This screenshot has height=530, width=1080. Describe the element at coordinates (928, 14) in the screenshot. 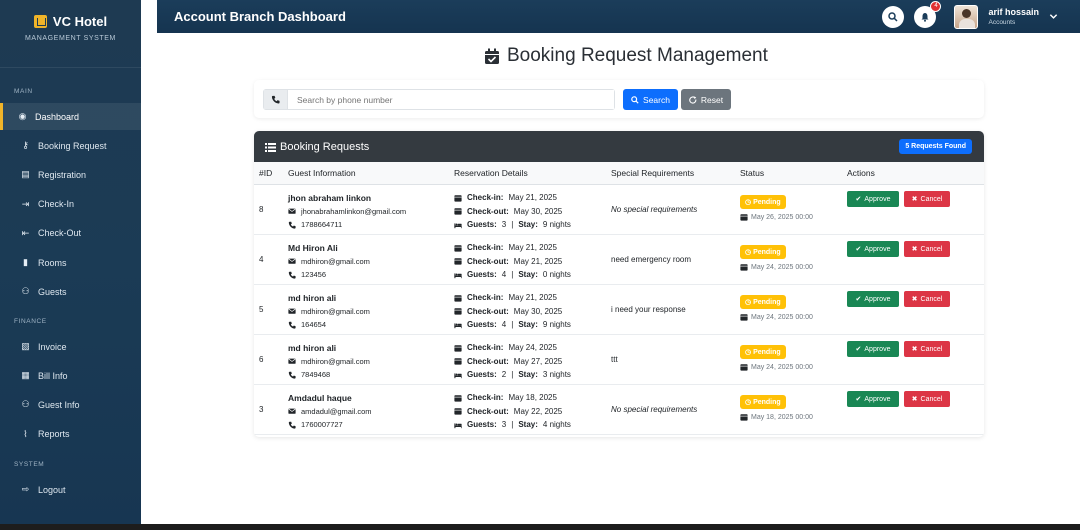

I see `notifications-button: 4` at that location.